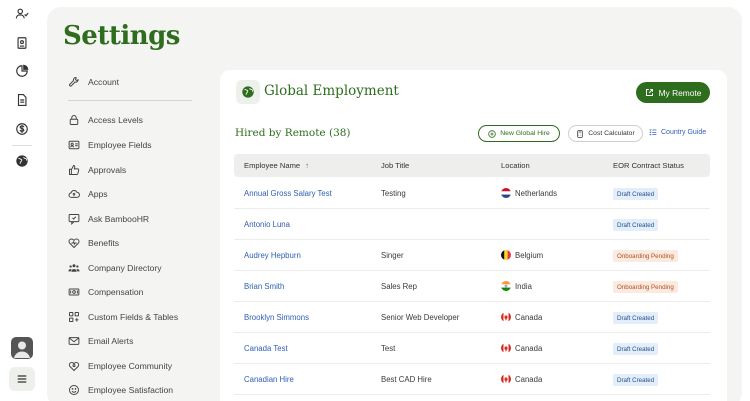 This screenshot has height=401, width=750. Describe the element at coordinates (420, 317) in the screenshot. I see `job-title: Senior Web Developer` at that location.